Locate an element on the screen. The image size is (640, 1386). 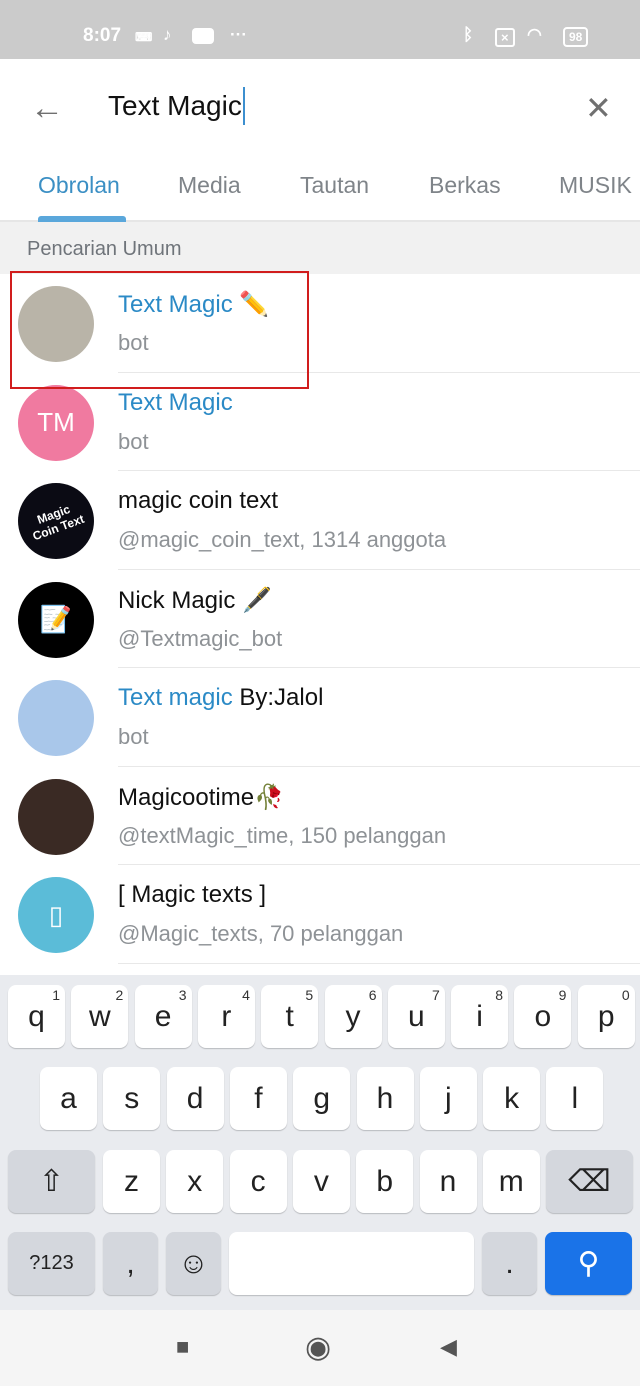
key-j: j is located at coordinates (448, 1098).